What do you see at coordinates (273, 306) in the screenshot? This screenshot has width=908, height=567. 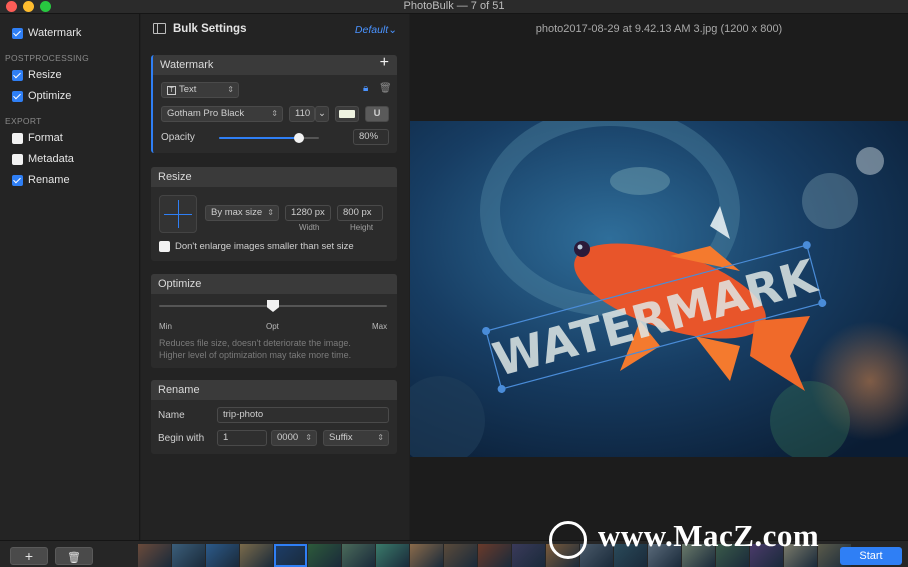 I see `optimize-slider-knob` at bounding box center [273, 306].